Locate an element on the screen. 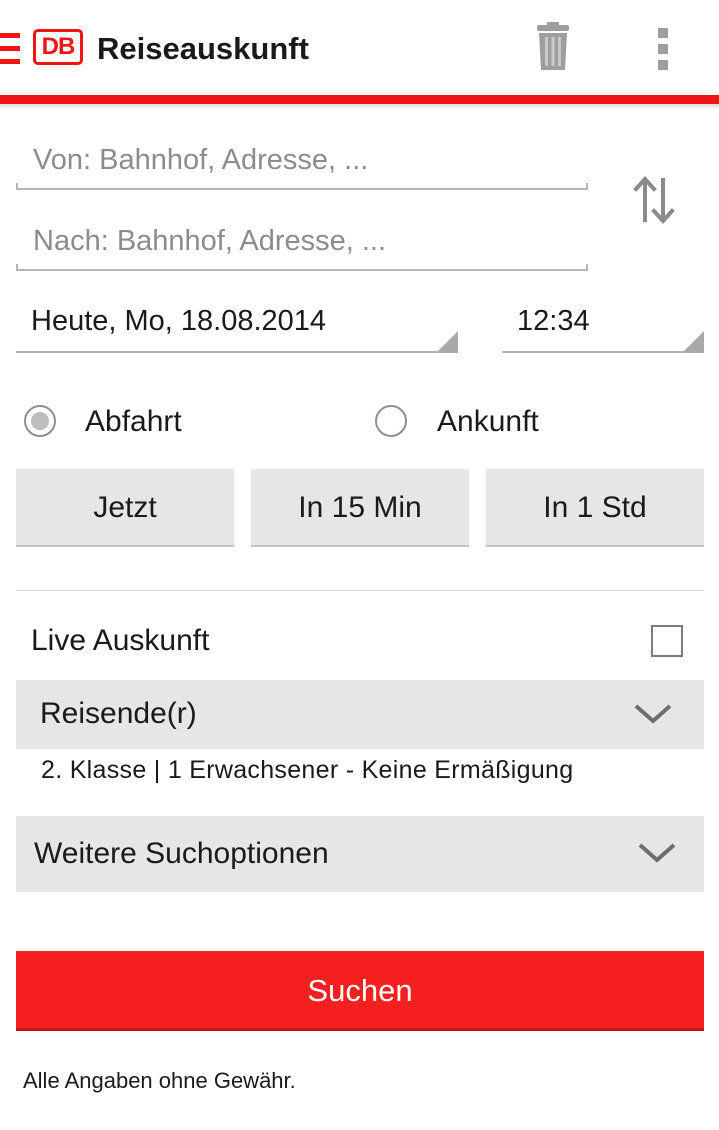 The image size is (719, 1130). departure-radio is located at coordinates (40, 421).